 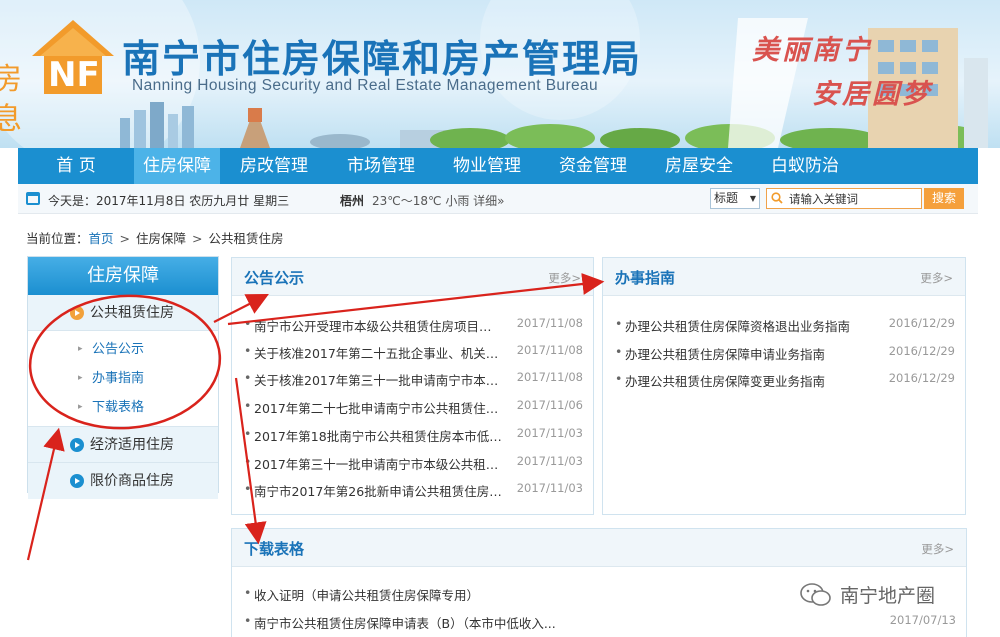 What do you see at coordinates (246, 238) in the screenshot?
I see `breadcrumb-current: 公共租赁住房` at bounding box center [246, 238].